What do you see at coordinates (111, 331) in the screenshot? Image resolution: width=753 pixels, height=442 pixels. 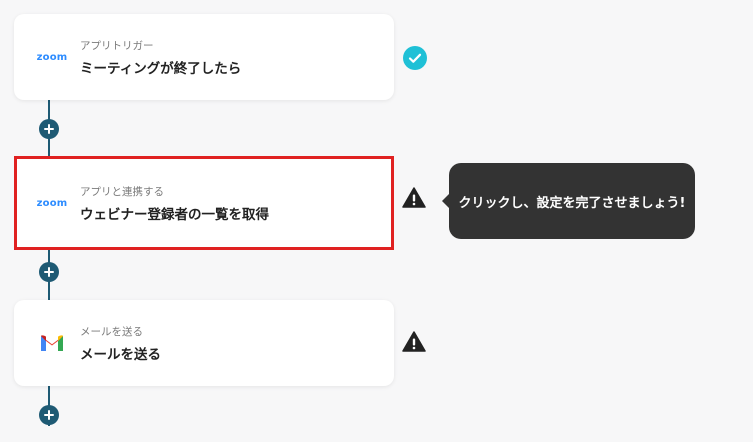 I see `step-subtitle: メールを送る` at bounding box center [111, 331].